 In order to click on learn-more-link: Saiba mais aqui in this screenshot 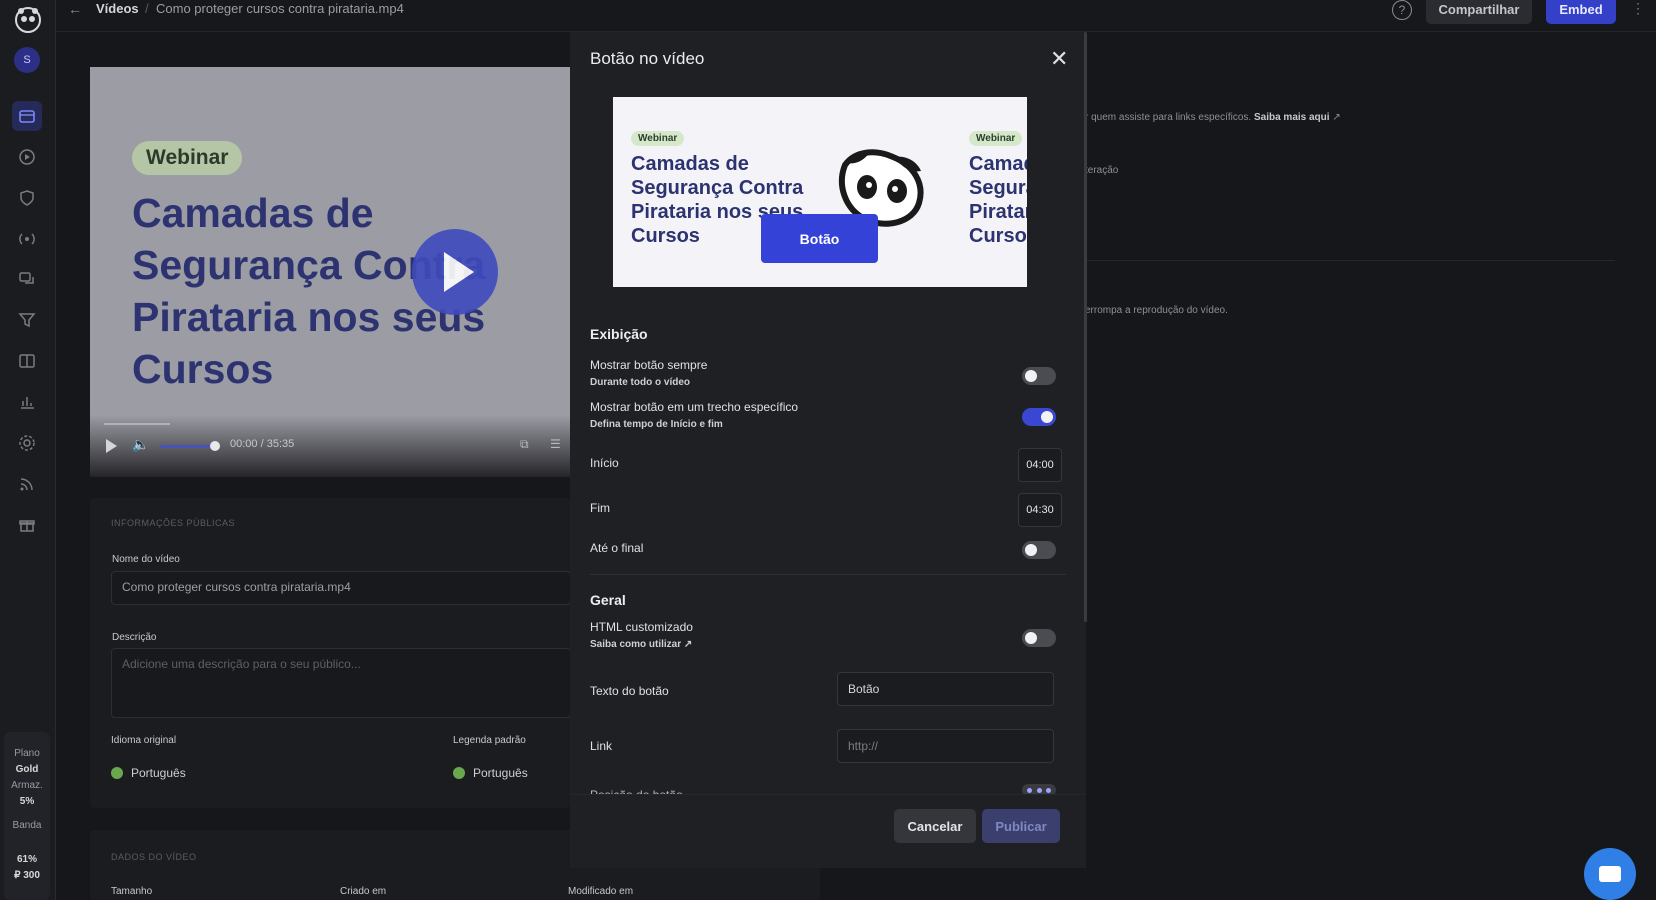, I will do `click(1292, 117)`.